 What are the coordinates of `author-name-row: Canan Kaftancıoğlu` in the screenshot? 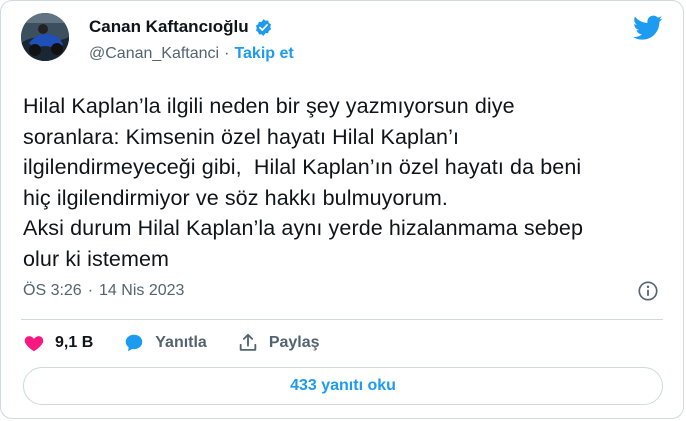 It's located at (181, 27).